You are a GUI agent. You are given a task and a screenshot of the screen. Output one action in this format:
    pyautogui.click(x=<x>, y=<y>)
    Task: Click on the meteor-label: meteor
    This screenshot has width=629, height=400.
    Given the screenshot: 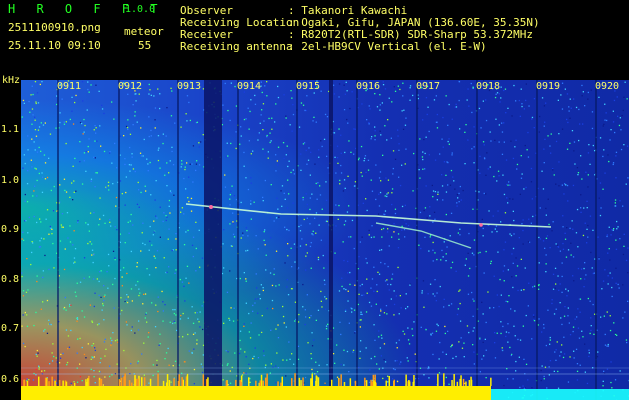 What is the action you would take?
    pyautogui.click(x=144, y=31)
    